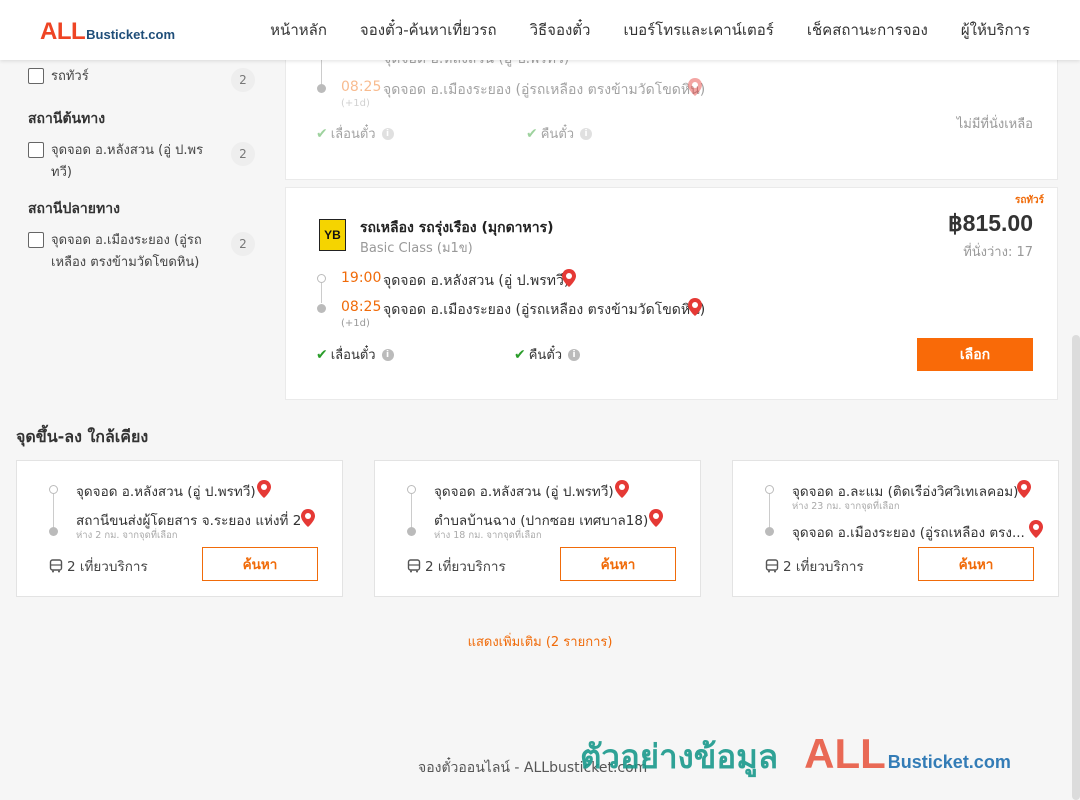 The width and height of the screenshot is (1080, 800). What do you see at coordinates (476, 281) in the screenshot?
I see `departure-stop: จุดจอด อ.หลังสวน (อู่ ป.พรทวี)` at bounding box center [476, 281].